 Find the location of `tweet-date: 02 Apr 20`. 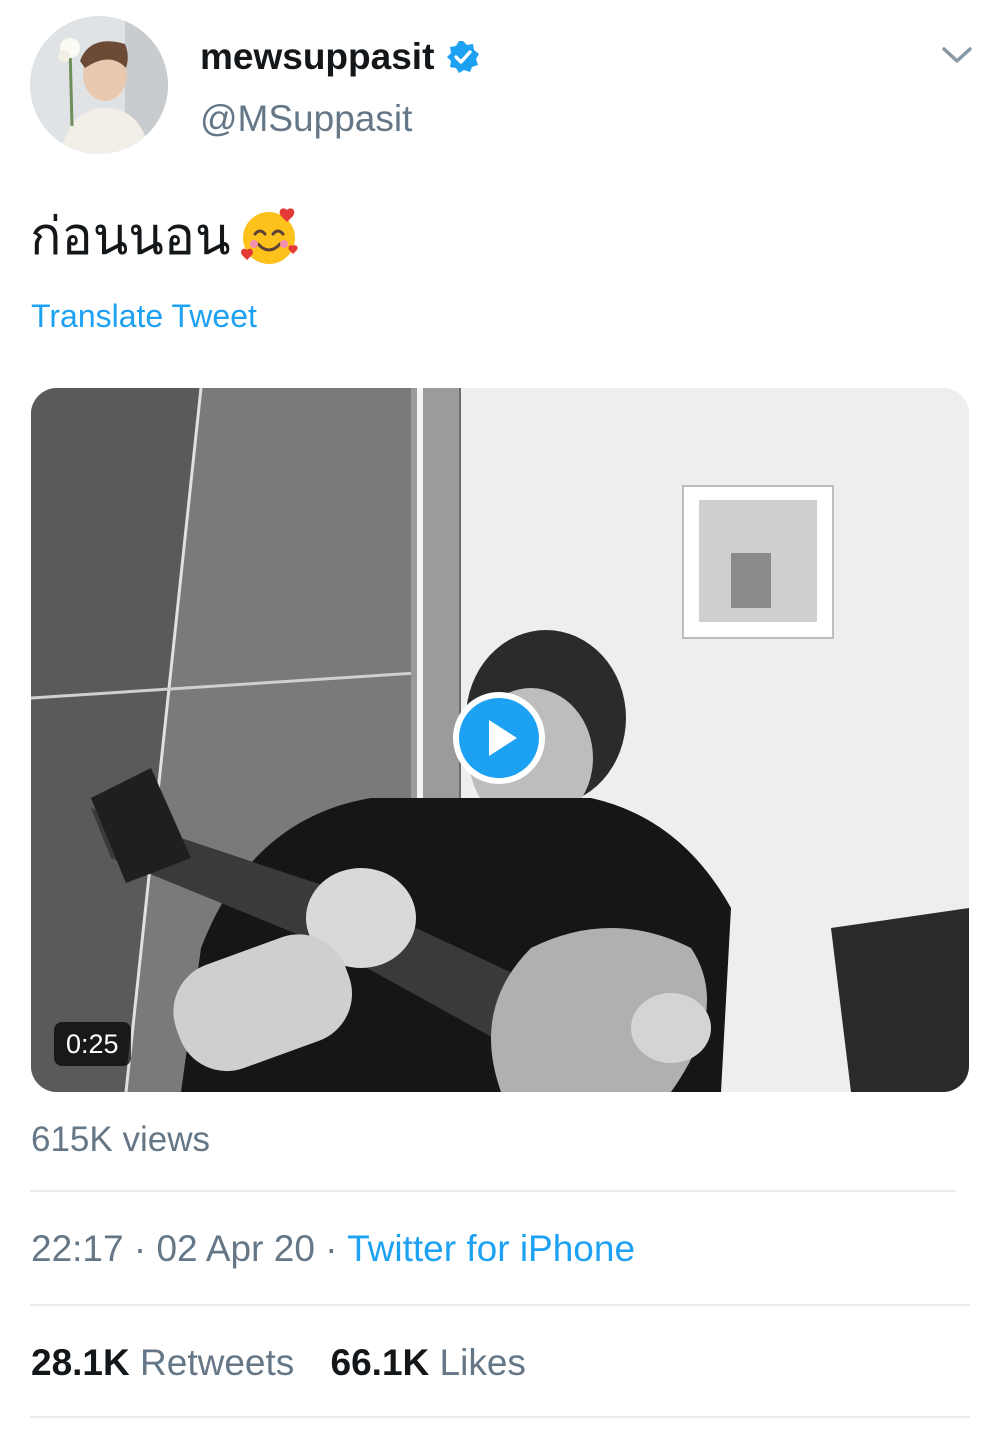

tweet-date: 02 Apr 20 is located at coordinates (235, 1248).